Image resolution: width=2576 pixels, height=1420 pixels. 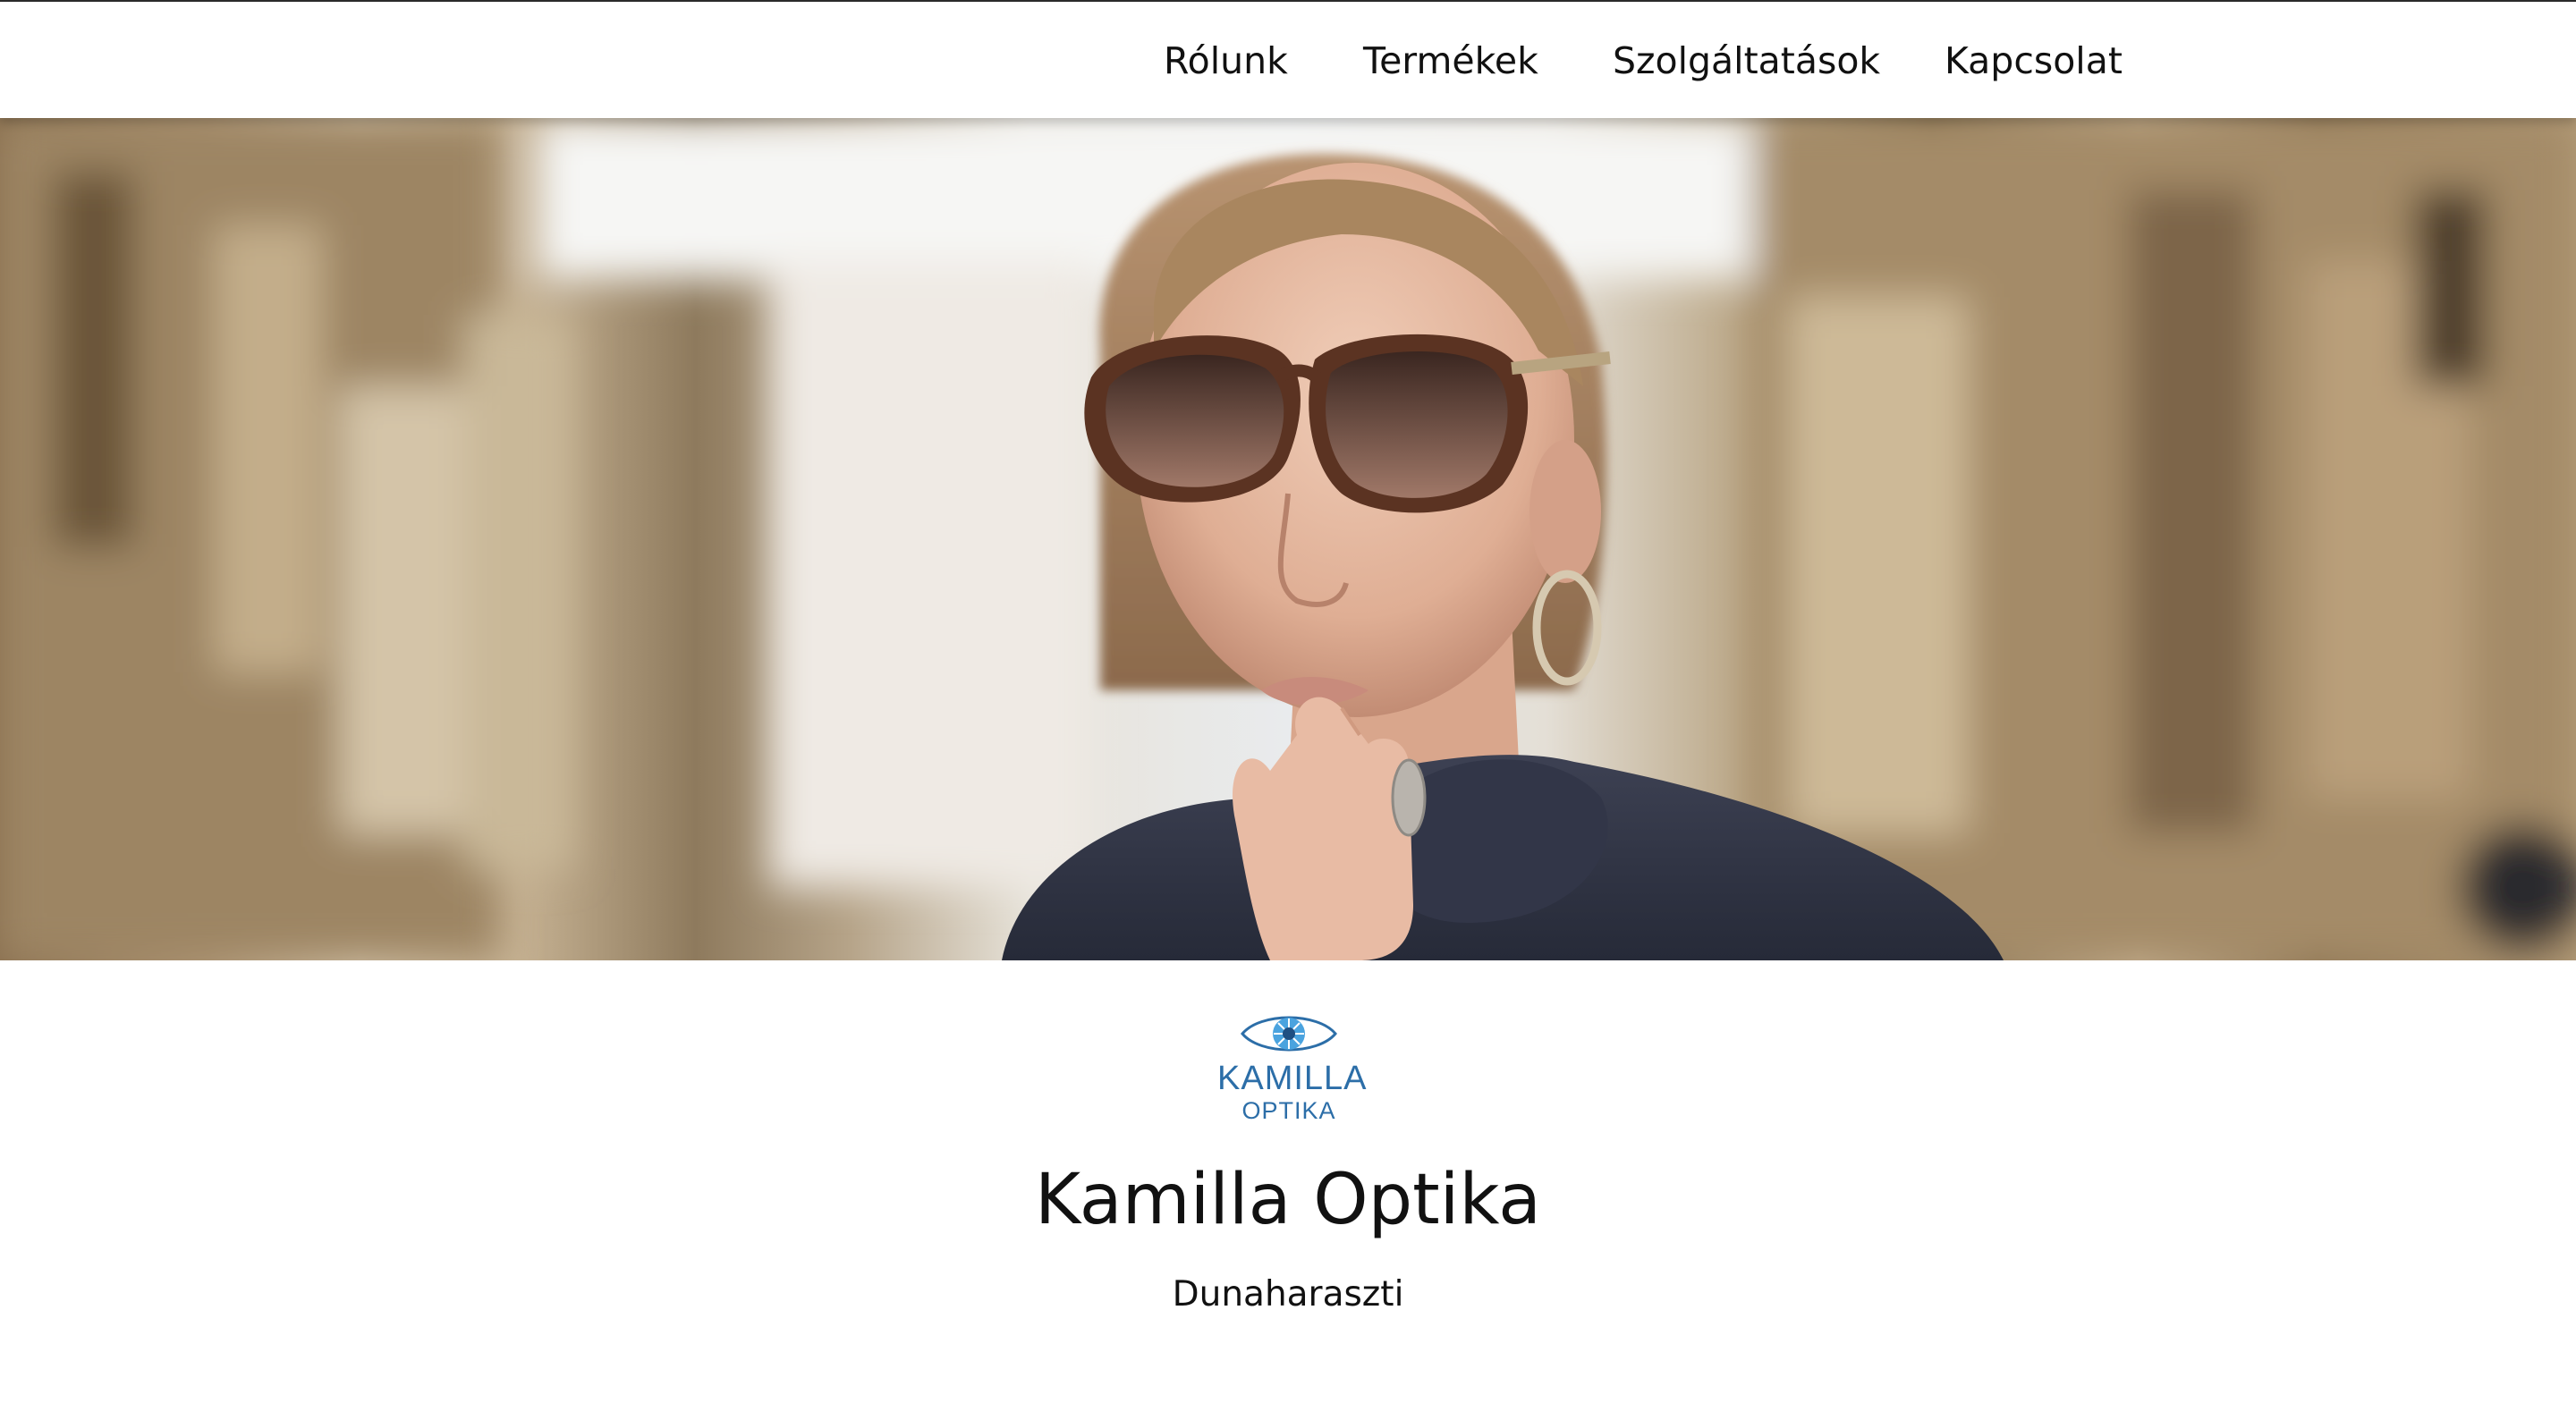 I want to click on logo-sub-wordmark: OPTIKA, so click(x=1288, y=1111).